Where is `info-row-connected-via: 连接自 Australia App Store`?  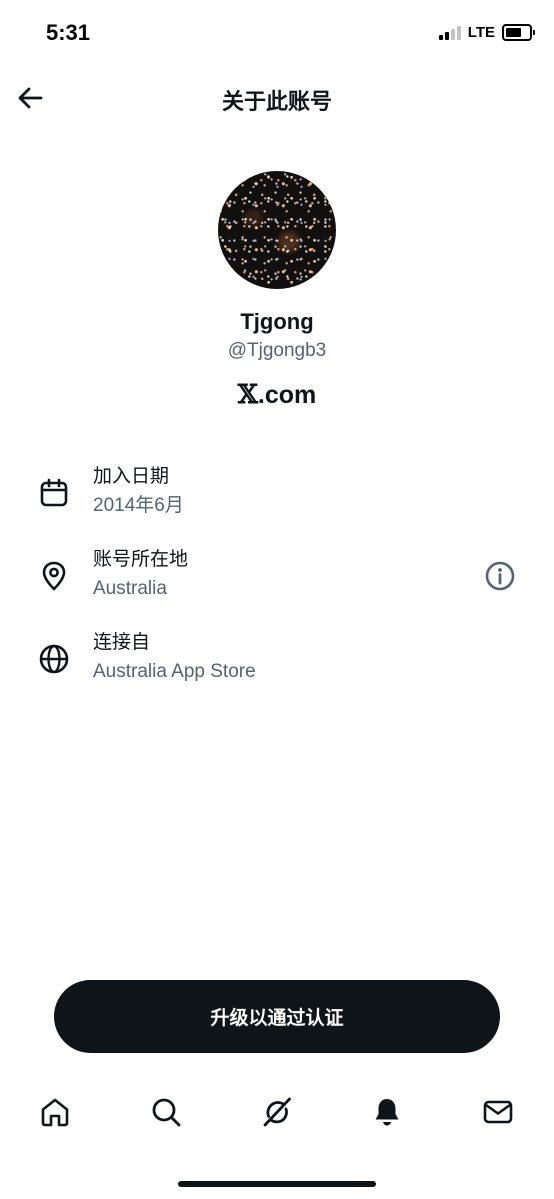
info-row-connected-via: 连接自 Australia App Store is located at coordinates (277, 661).